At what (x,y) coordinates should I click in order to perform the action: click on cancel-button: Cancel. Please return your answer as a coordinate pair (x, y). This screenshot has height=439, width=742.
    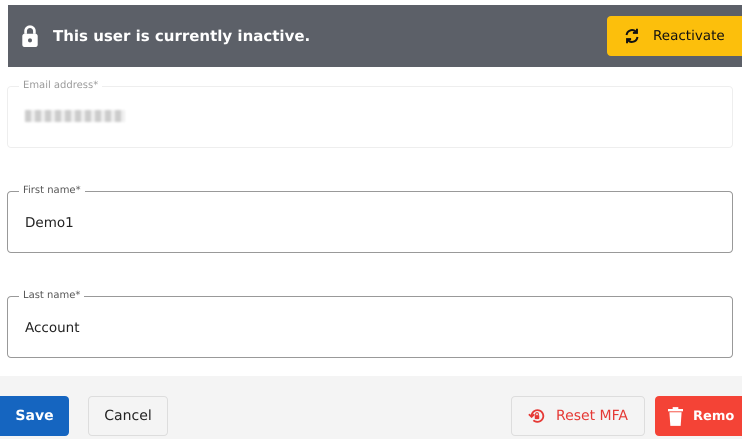
    Looking at the image, I should click on (128, 416).